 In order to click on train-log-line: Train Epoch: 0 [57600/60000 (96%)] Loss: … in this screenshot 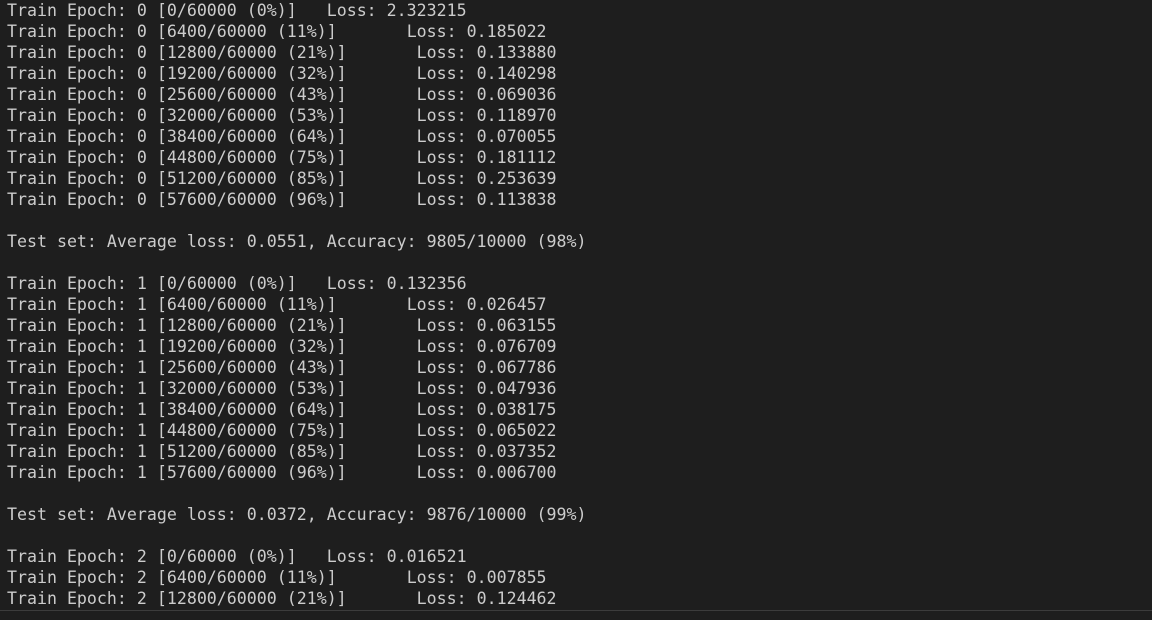, I will do `click(296, 199)`.